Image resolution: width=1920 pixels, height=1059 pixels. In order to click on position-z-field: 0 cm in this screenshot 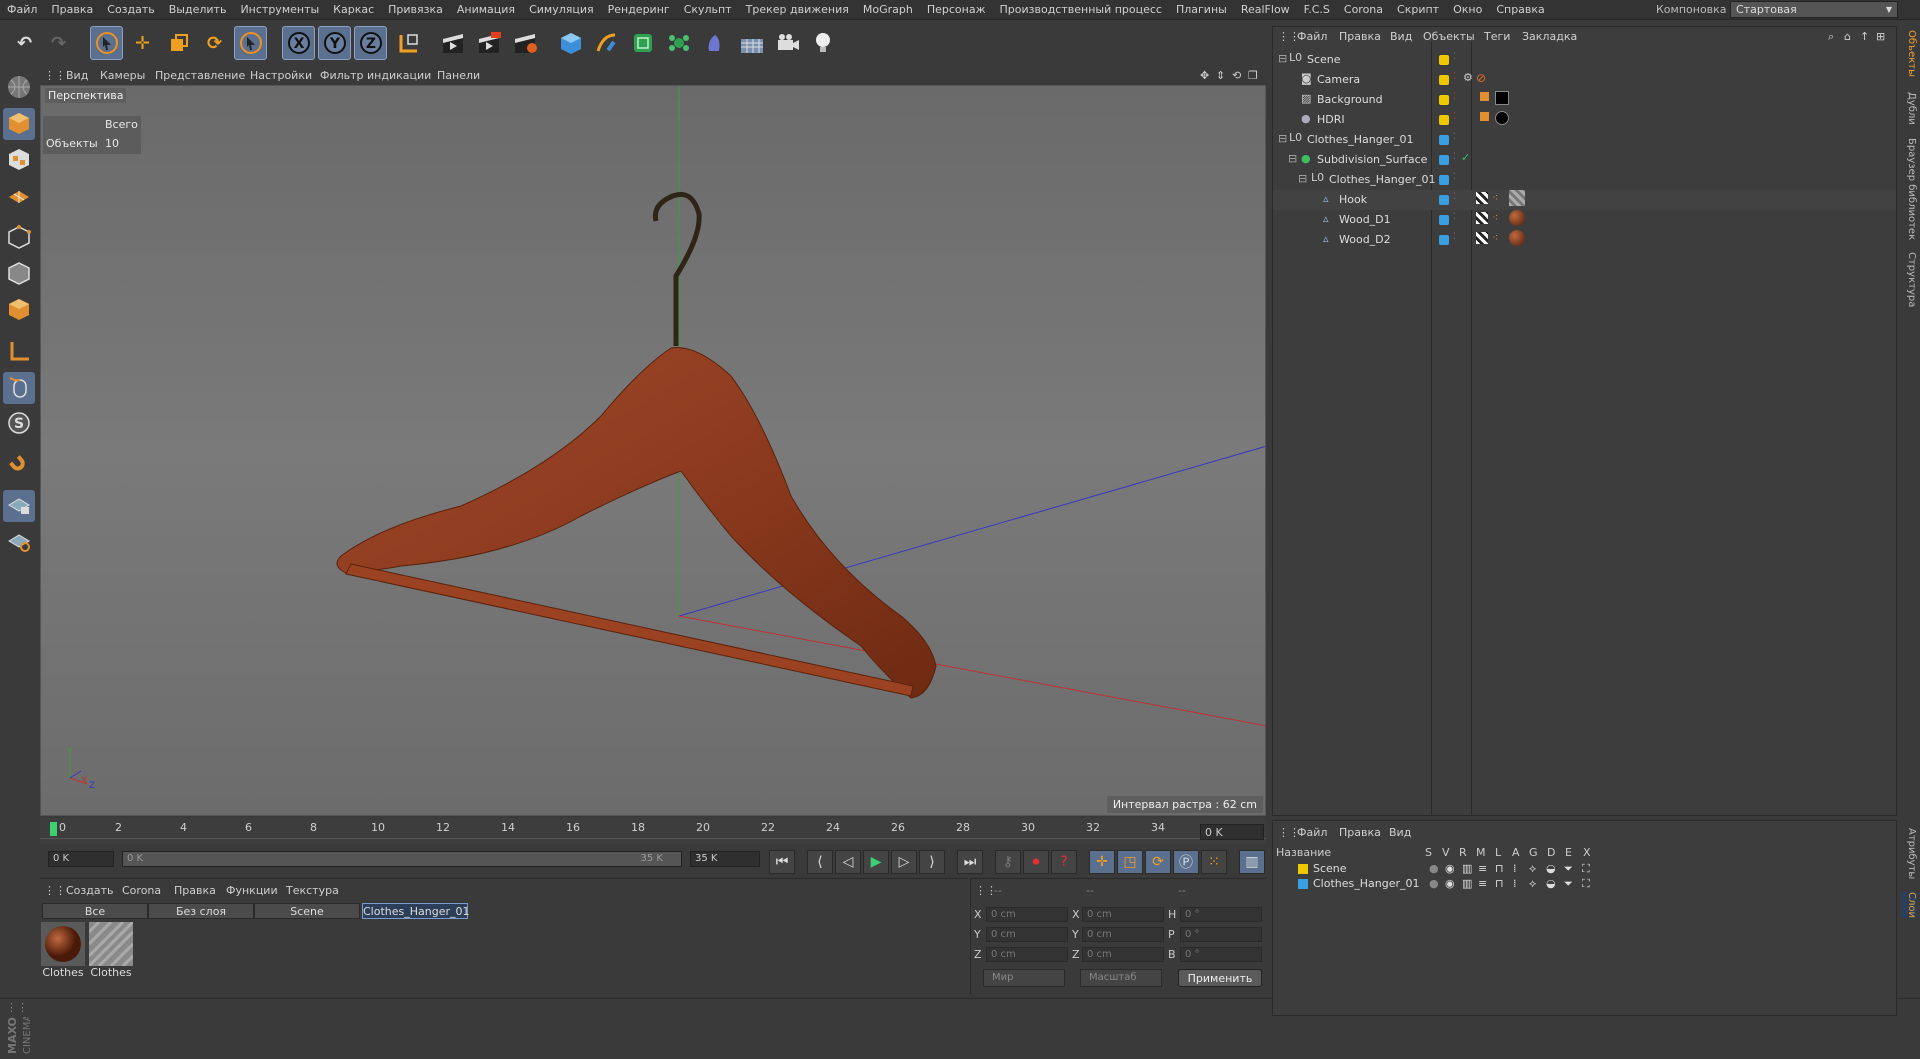, I will do `click(1027, 954)`.